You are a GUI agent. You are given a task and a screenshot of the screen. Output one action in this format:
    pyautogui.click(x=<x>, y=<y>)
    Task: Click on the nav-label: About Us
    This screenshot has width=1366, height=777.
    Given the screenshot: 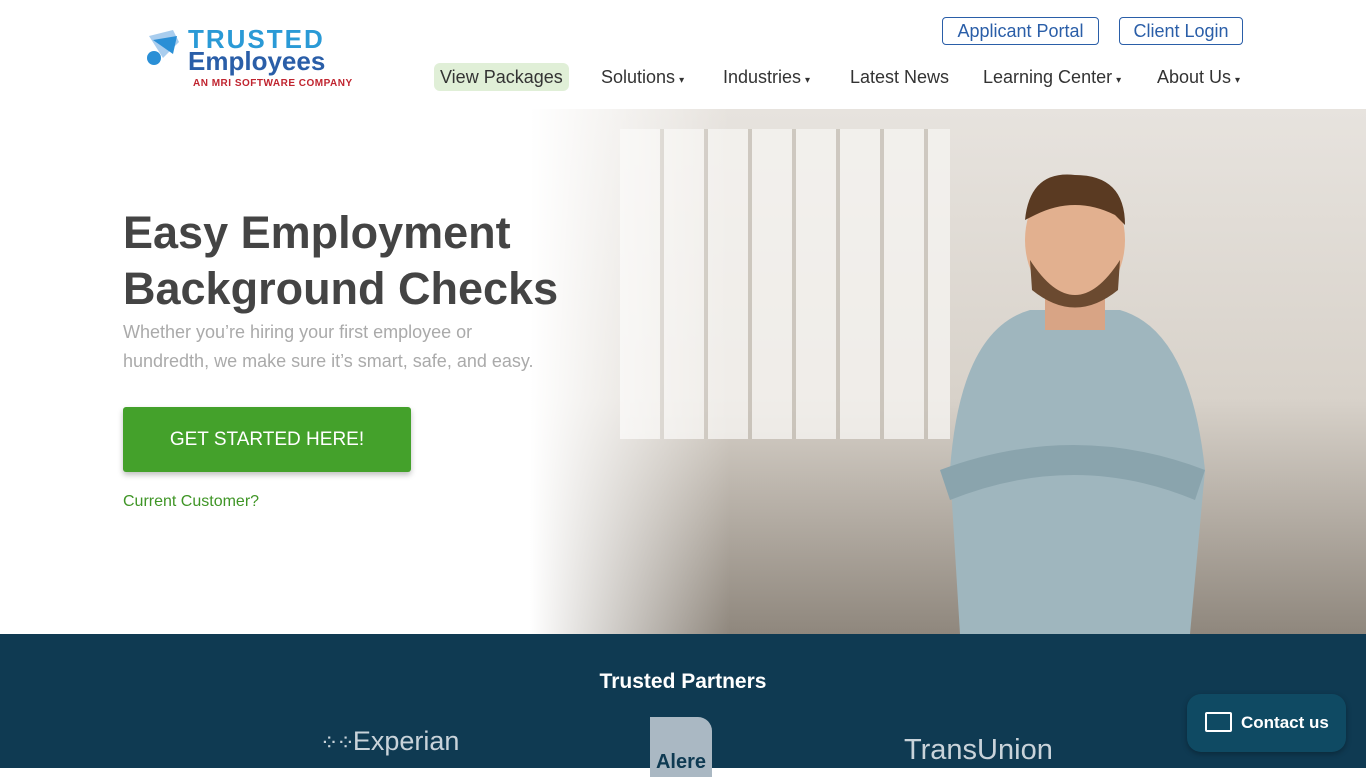 What is the action you would take?
    pyautogui.click(x=1194, y=77)
    